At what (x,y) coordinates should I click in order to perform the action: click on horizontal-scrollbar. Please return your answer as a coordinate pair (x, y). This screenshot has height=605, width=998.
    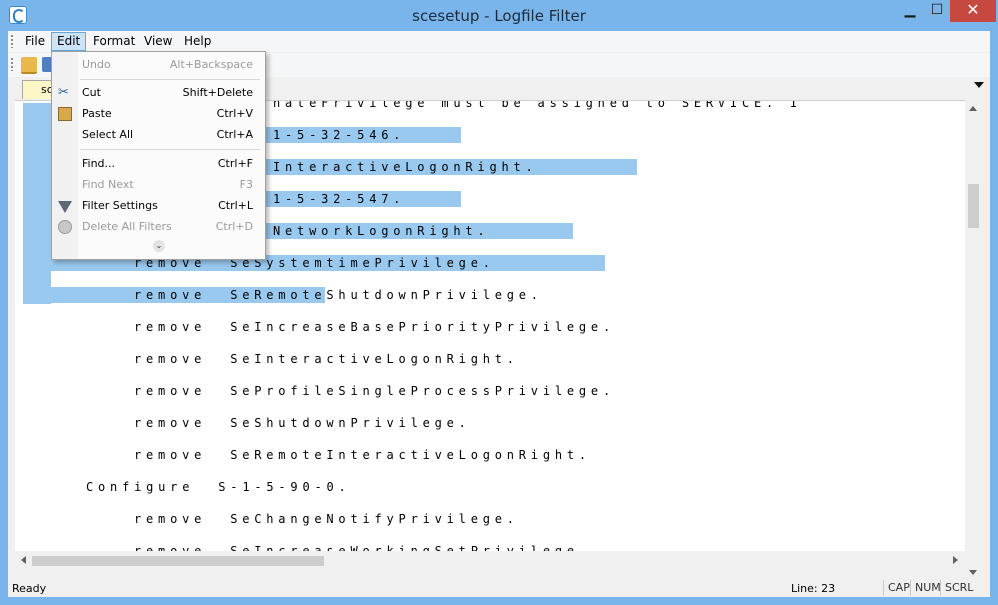
    Looking at the image, I should click on (490, 560).